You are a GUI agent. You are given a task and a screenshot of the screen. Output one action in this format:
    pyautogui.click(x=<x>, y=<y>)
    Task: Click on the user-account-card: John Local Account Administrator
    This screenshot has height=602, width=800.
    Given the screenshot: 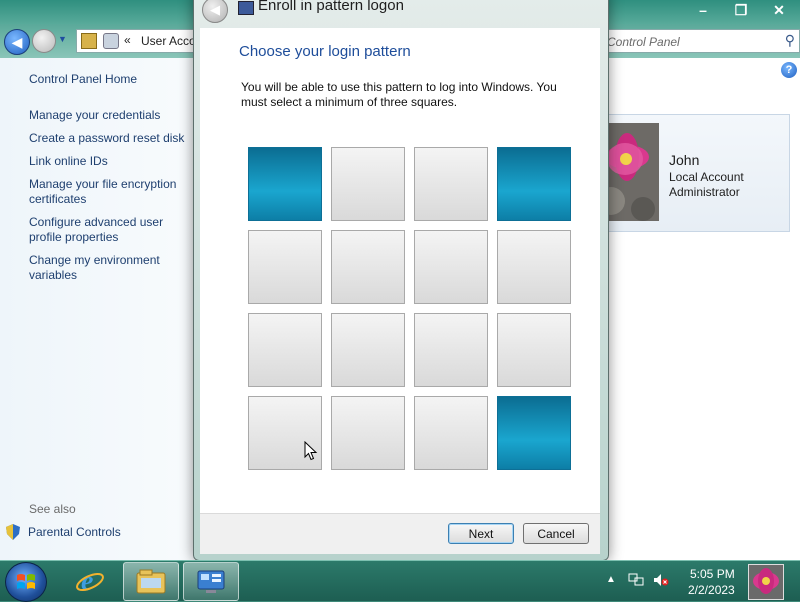 What is the action you would take?
    pyautogui.click(x=693, y=173)
    